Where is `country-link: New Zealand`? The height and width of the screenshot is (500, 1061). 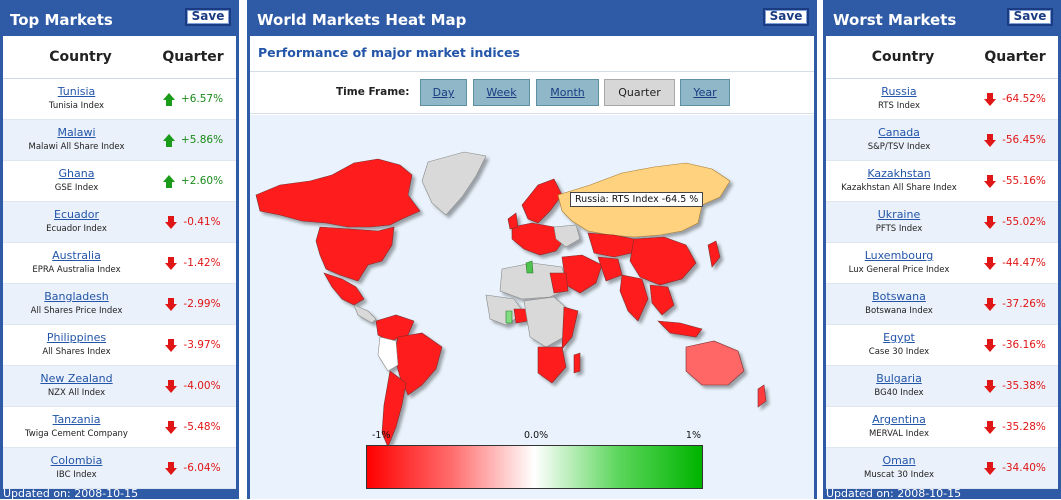
country-link: New Zealand is located at coordinates (76, 379).